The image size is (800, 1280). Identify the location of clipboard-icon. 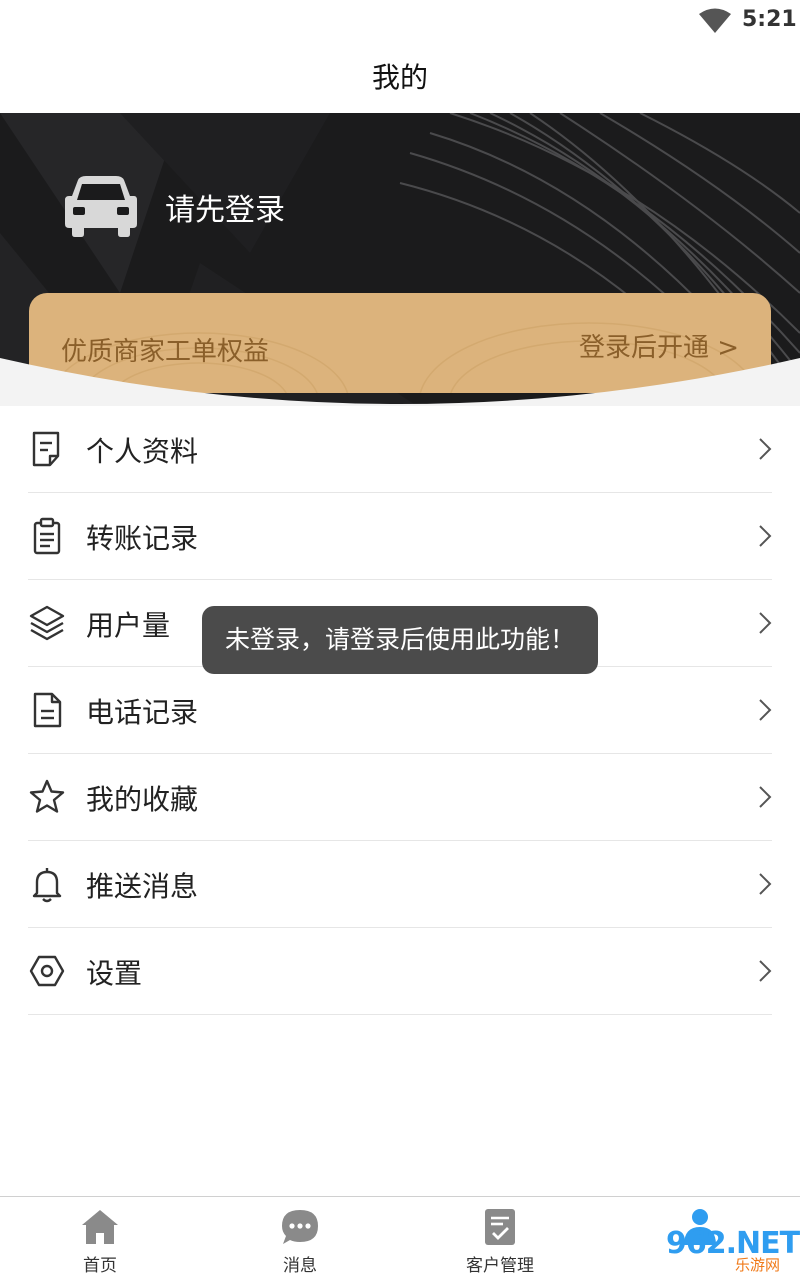
(47, 536).